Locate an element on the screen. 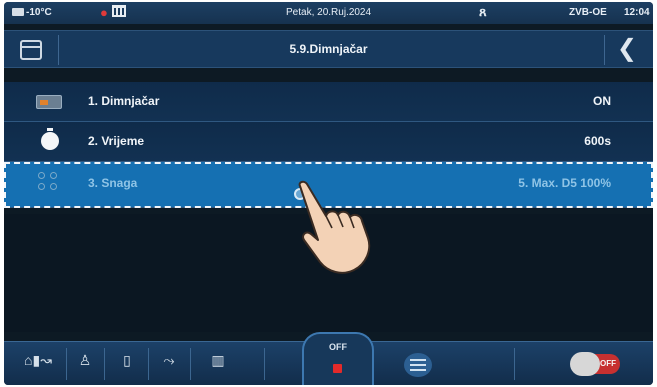  list-item-value: 5. Max. D5 100% is located at coordinates (564, 183).